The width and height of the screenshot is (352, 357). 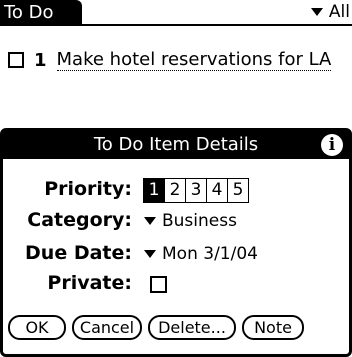 I want to click on category-label: Category:, so click(x=79, y=220).